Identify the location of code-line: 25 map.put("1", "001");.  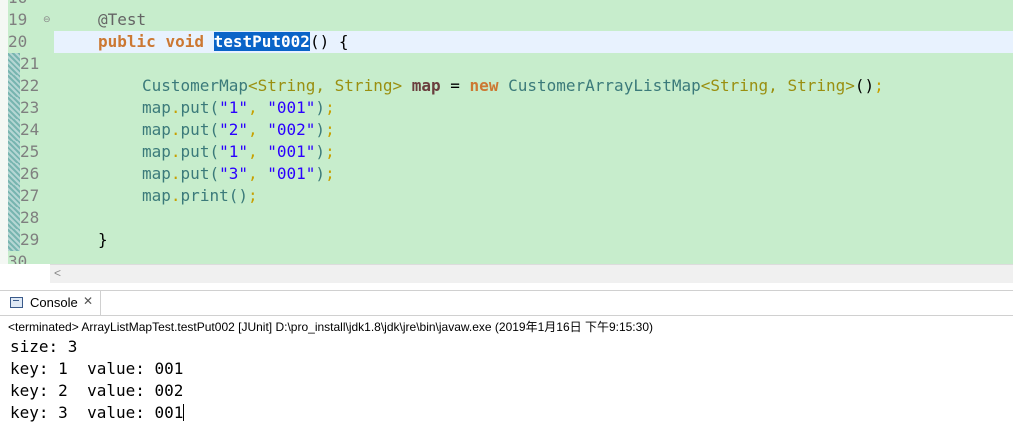
(506, 152).